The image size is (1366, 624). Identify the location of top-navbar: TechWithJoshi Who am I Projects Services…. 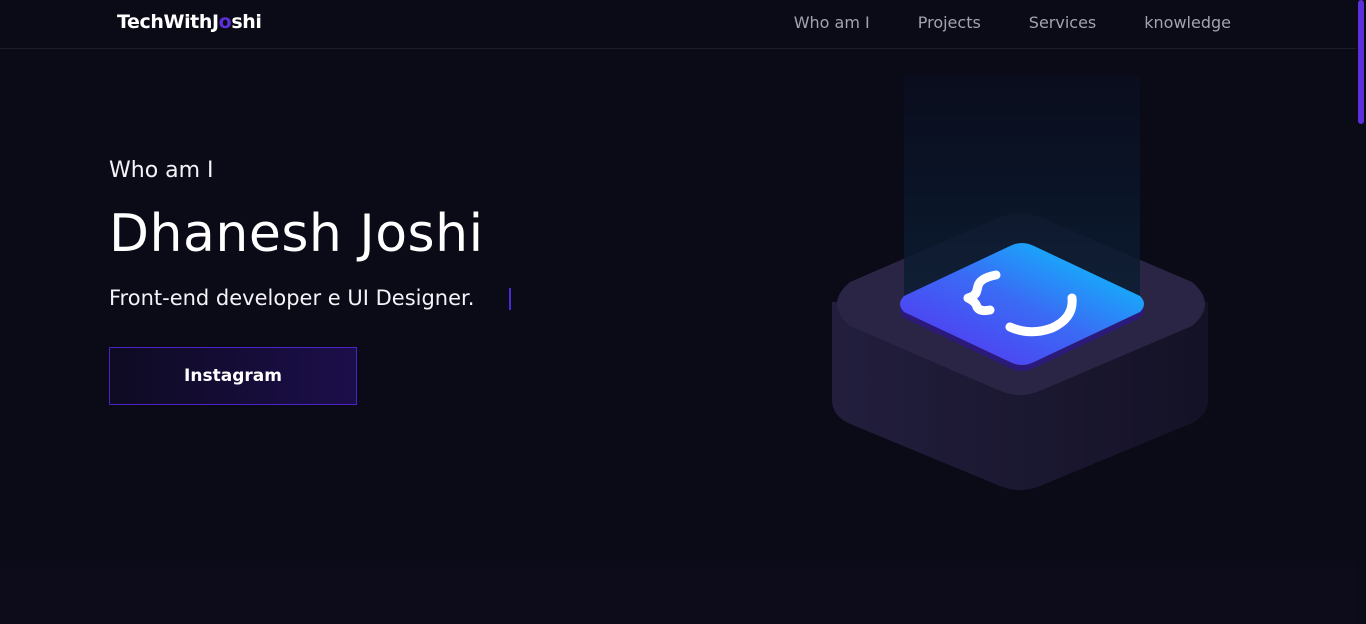
(678, 24).